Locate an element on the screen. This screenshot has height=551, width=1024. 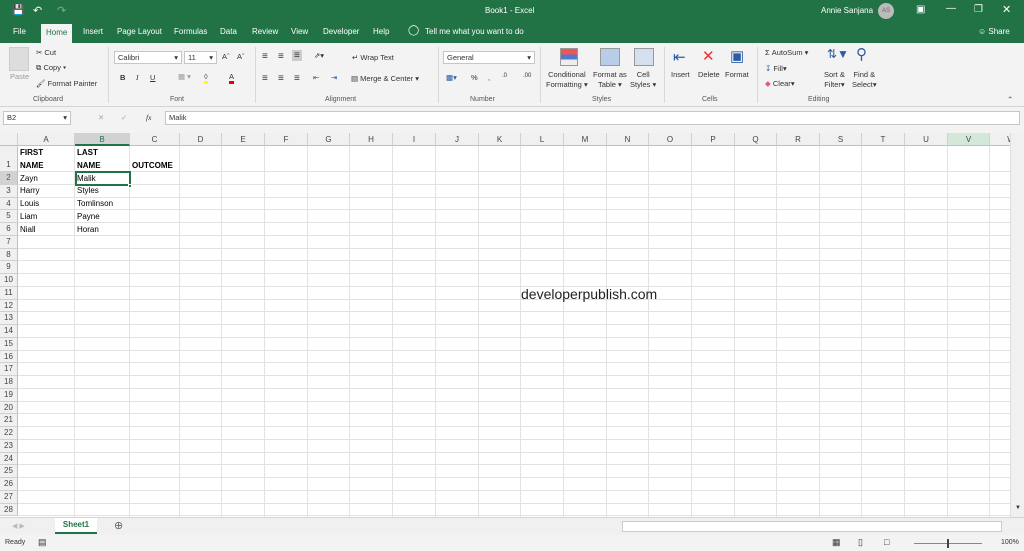
zoom-level: 100% is located at coordinates (1010, 542).